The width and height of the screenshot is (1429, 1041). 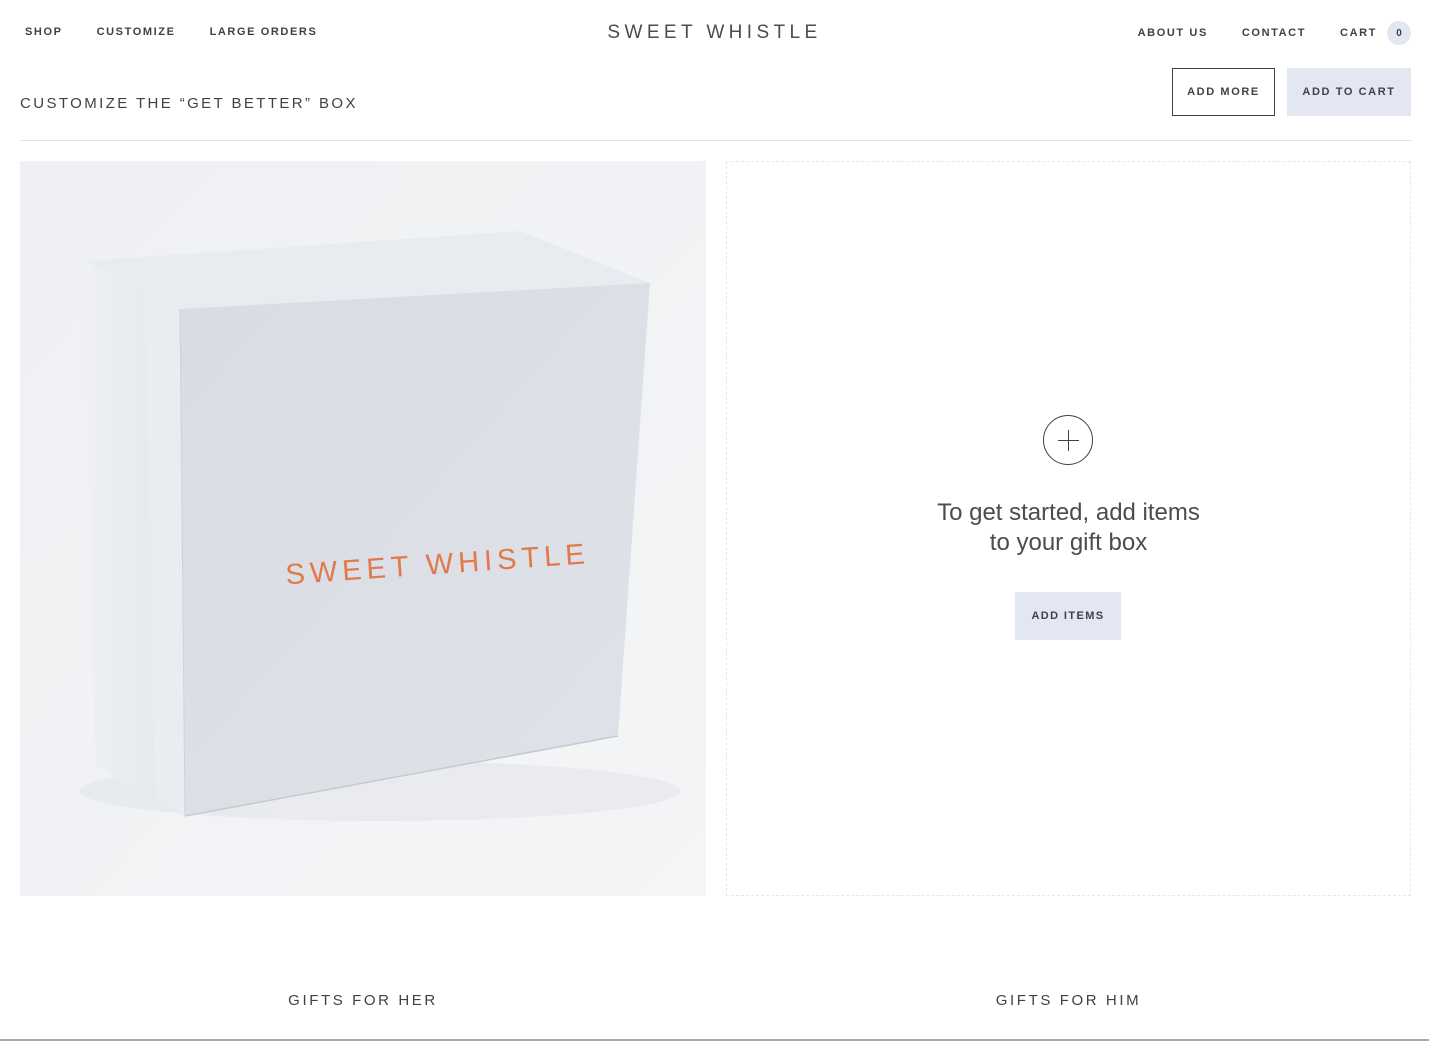 I want to click on gifts-for-him-link: GIFTS FOR HIM, so click(x=1068, y=1000).